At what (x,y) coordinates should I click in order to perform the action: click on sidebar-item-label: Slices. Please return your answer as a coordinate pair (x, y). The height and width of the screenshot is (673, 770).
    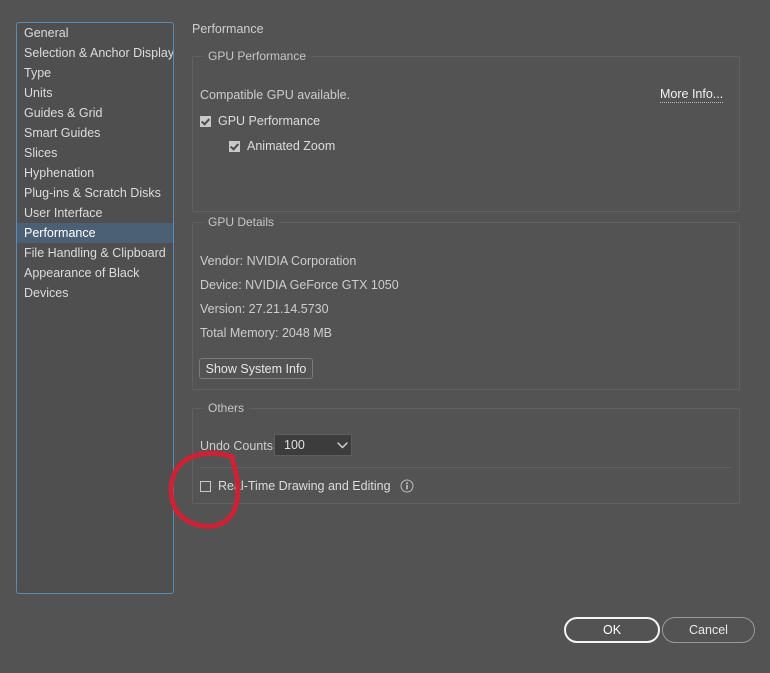
    Looking at the image, I should click on (41, 153).